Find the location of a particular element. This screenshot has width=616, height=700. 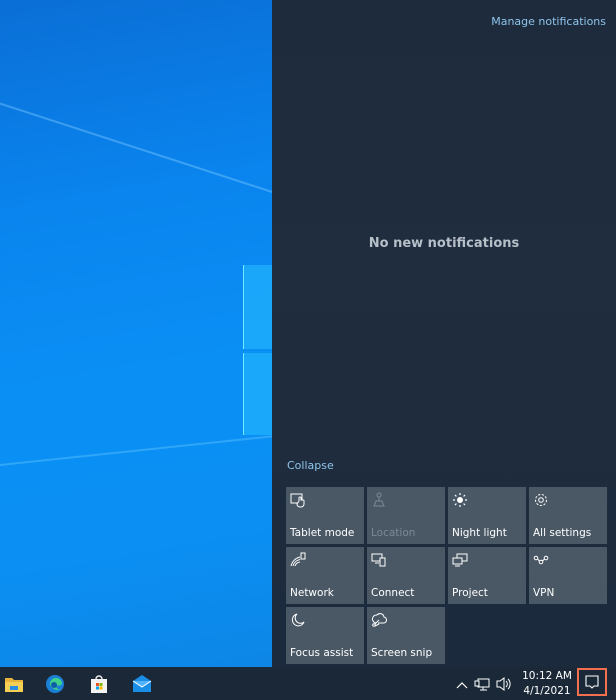

clock-date: 4/1/2021 is located at coordinates (547, 691).